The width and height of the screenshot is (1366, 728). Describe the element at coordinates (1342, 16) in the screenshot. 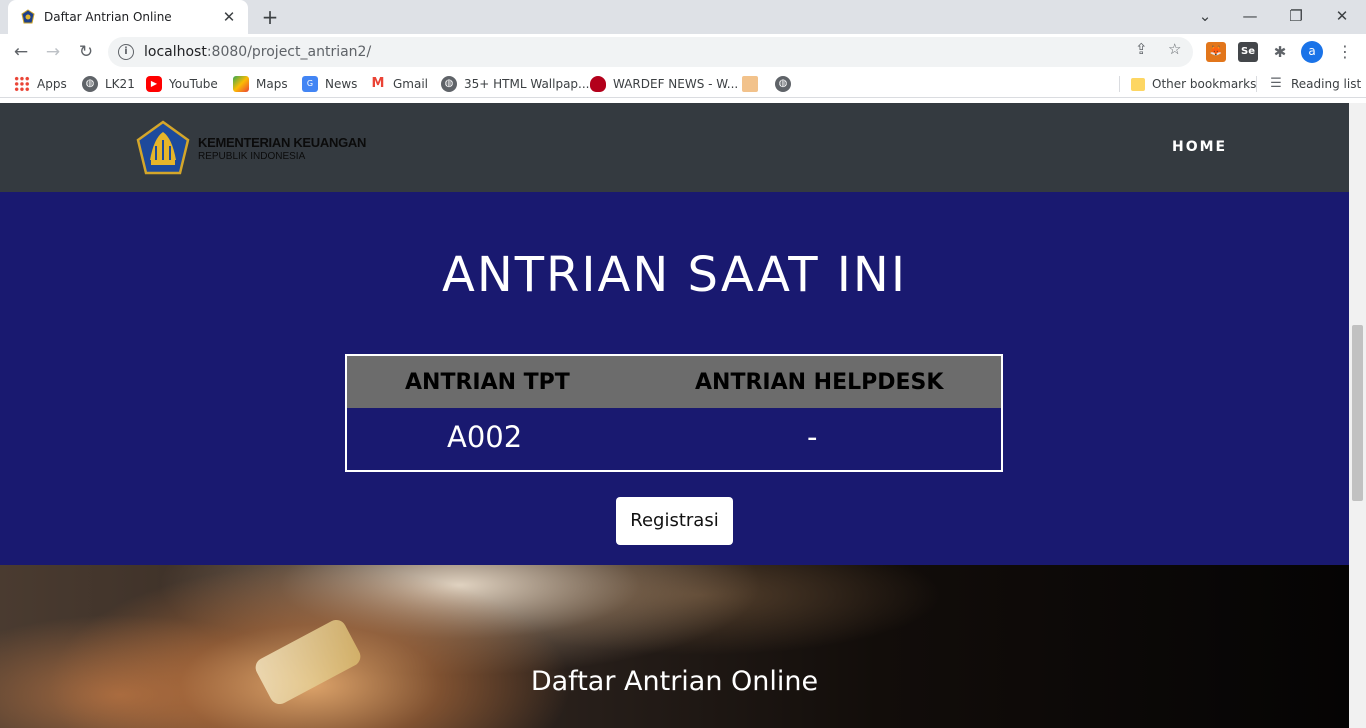

I see `close-window-icon: ✕` at that location.